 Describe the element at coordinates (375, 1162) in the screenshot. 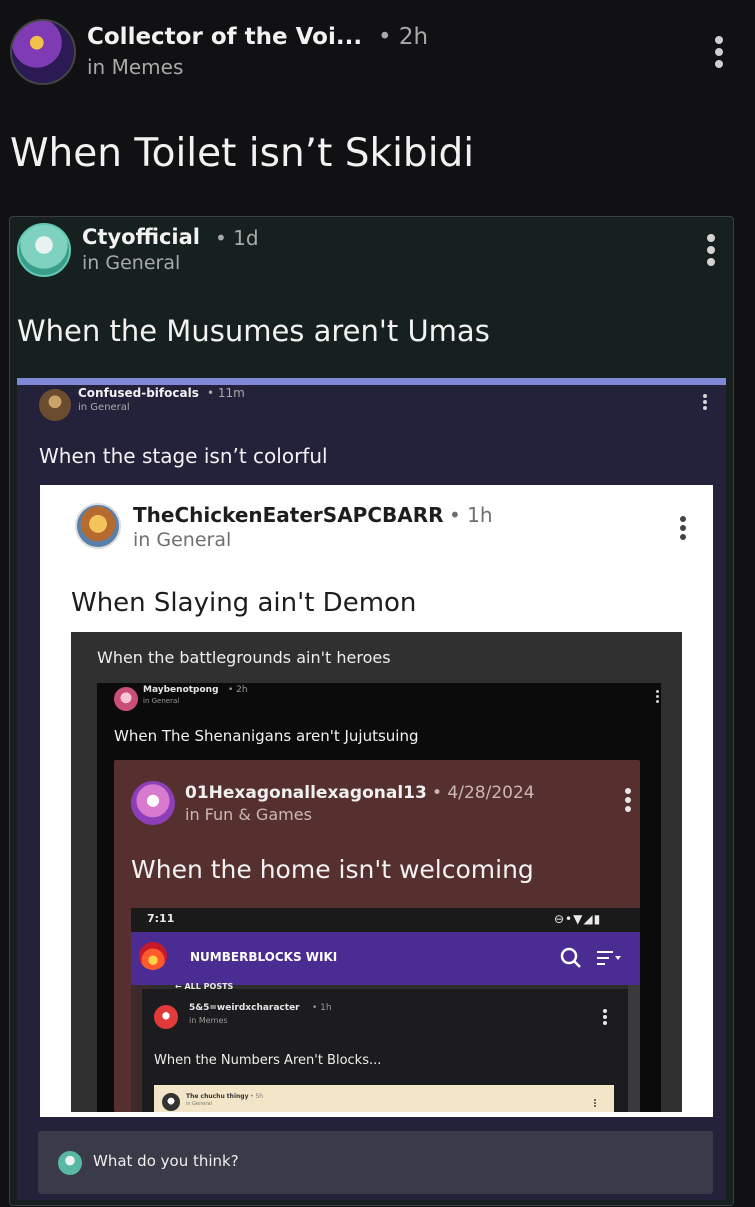

I see `comment-bar: What do you think?` at that location.